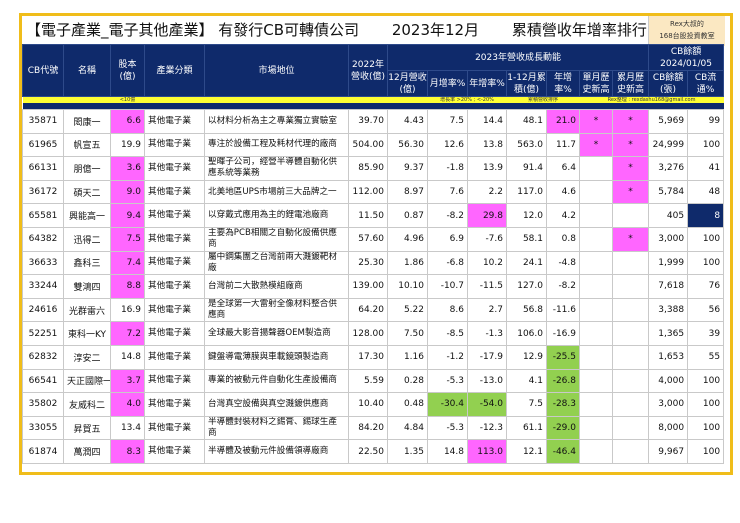 The height and width of the screenshot is (523, 740). Describe the element at coordinates (518, 57) in the screenshot. I see `header-group-2023: 2023年營收成長動能` at that location.